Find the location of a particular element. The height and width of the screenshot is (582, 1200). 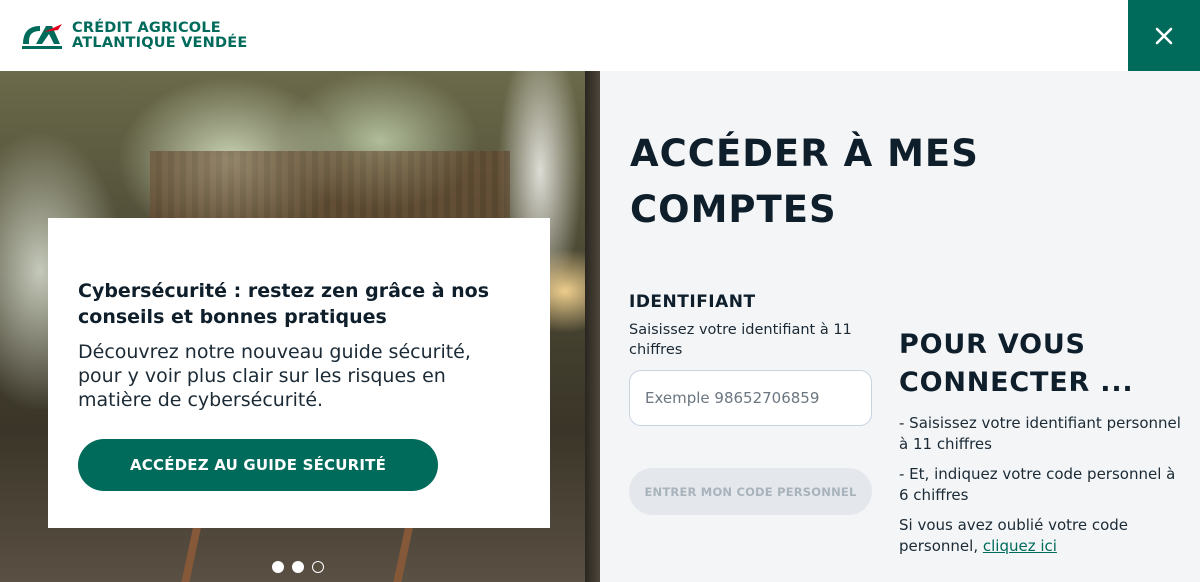

brand-line-1: CRÉDIT AGRICOLE is located at coordinates (146, 28).